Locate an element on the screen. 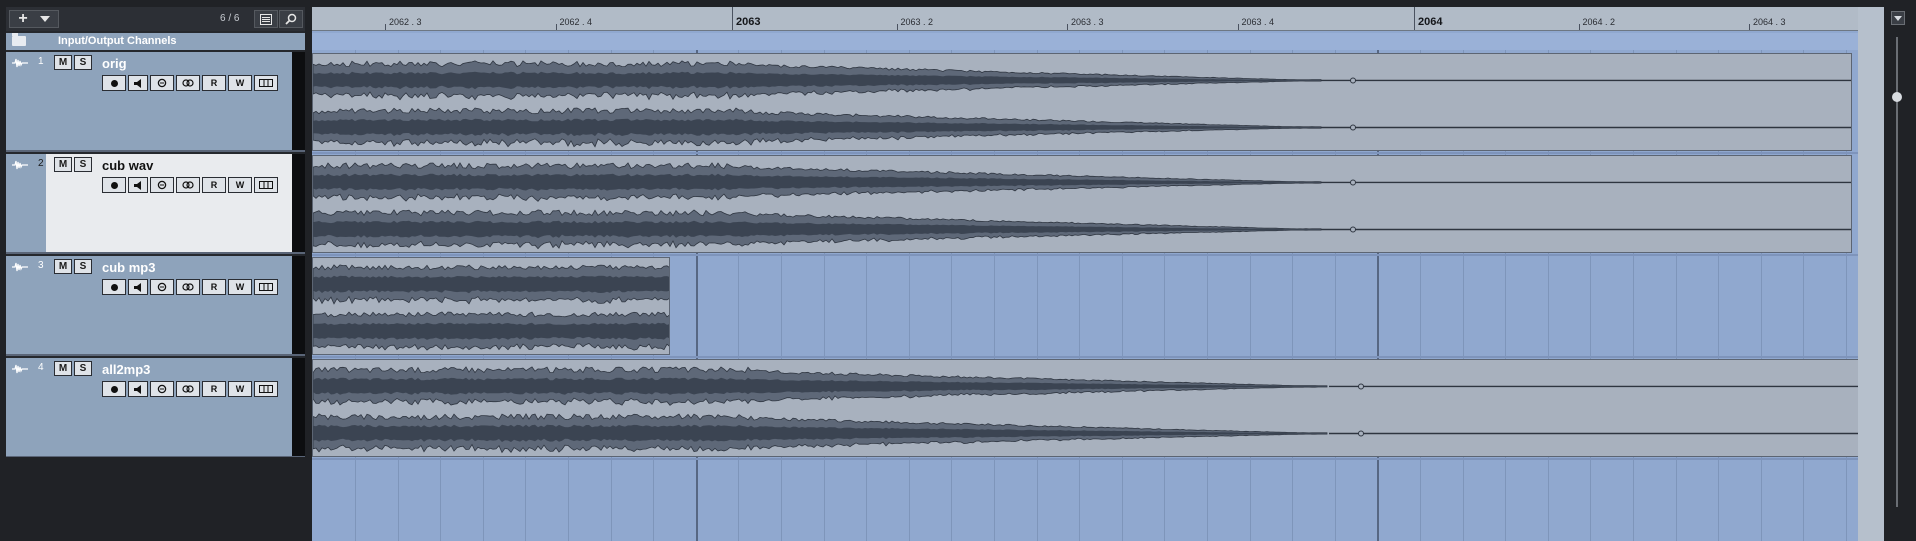  ruler-label: 2063 . 3 is located at coordinates (1087, 22).